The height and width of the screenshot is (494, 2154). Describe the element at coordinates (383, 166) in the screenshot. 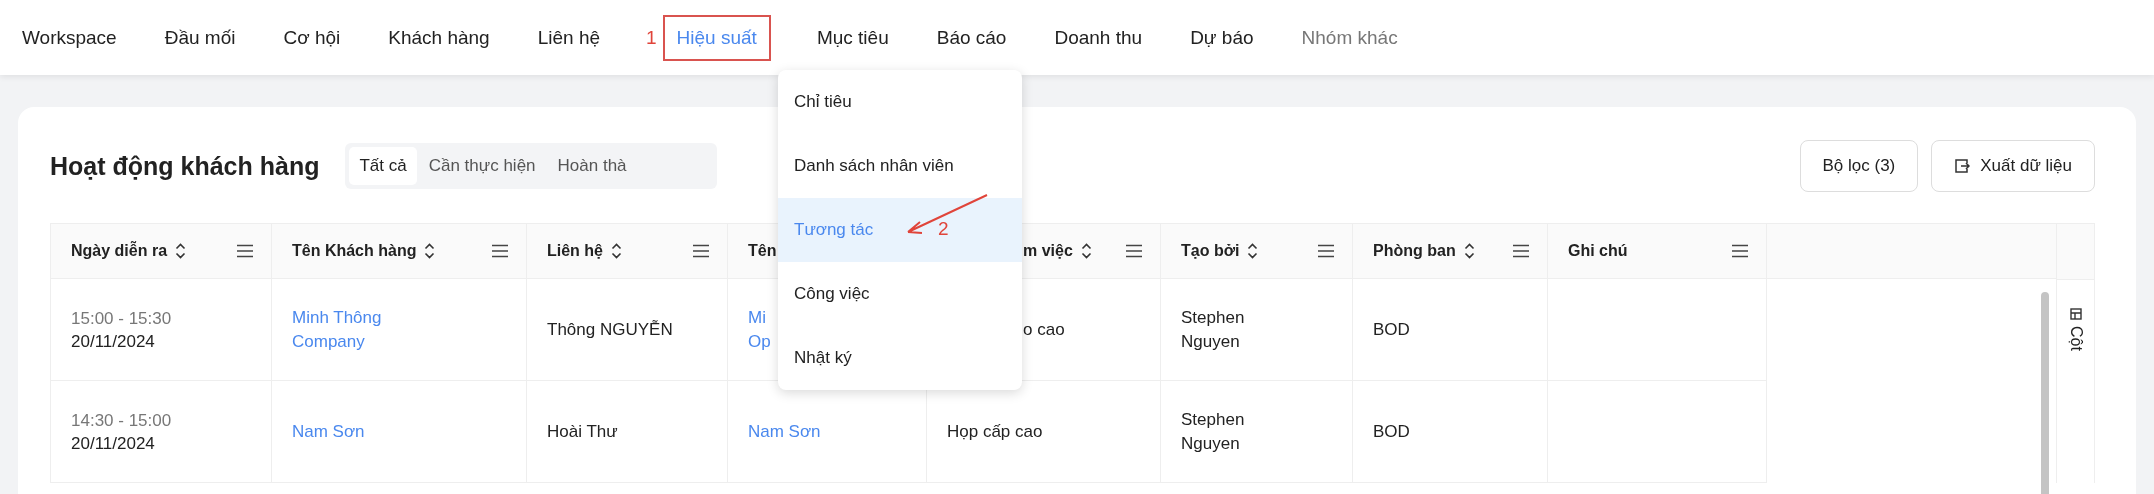

I see `filter-tab: Tất cả` at that location.